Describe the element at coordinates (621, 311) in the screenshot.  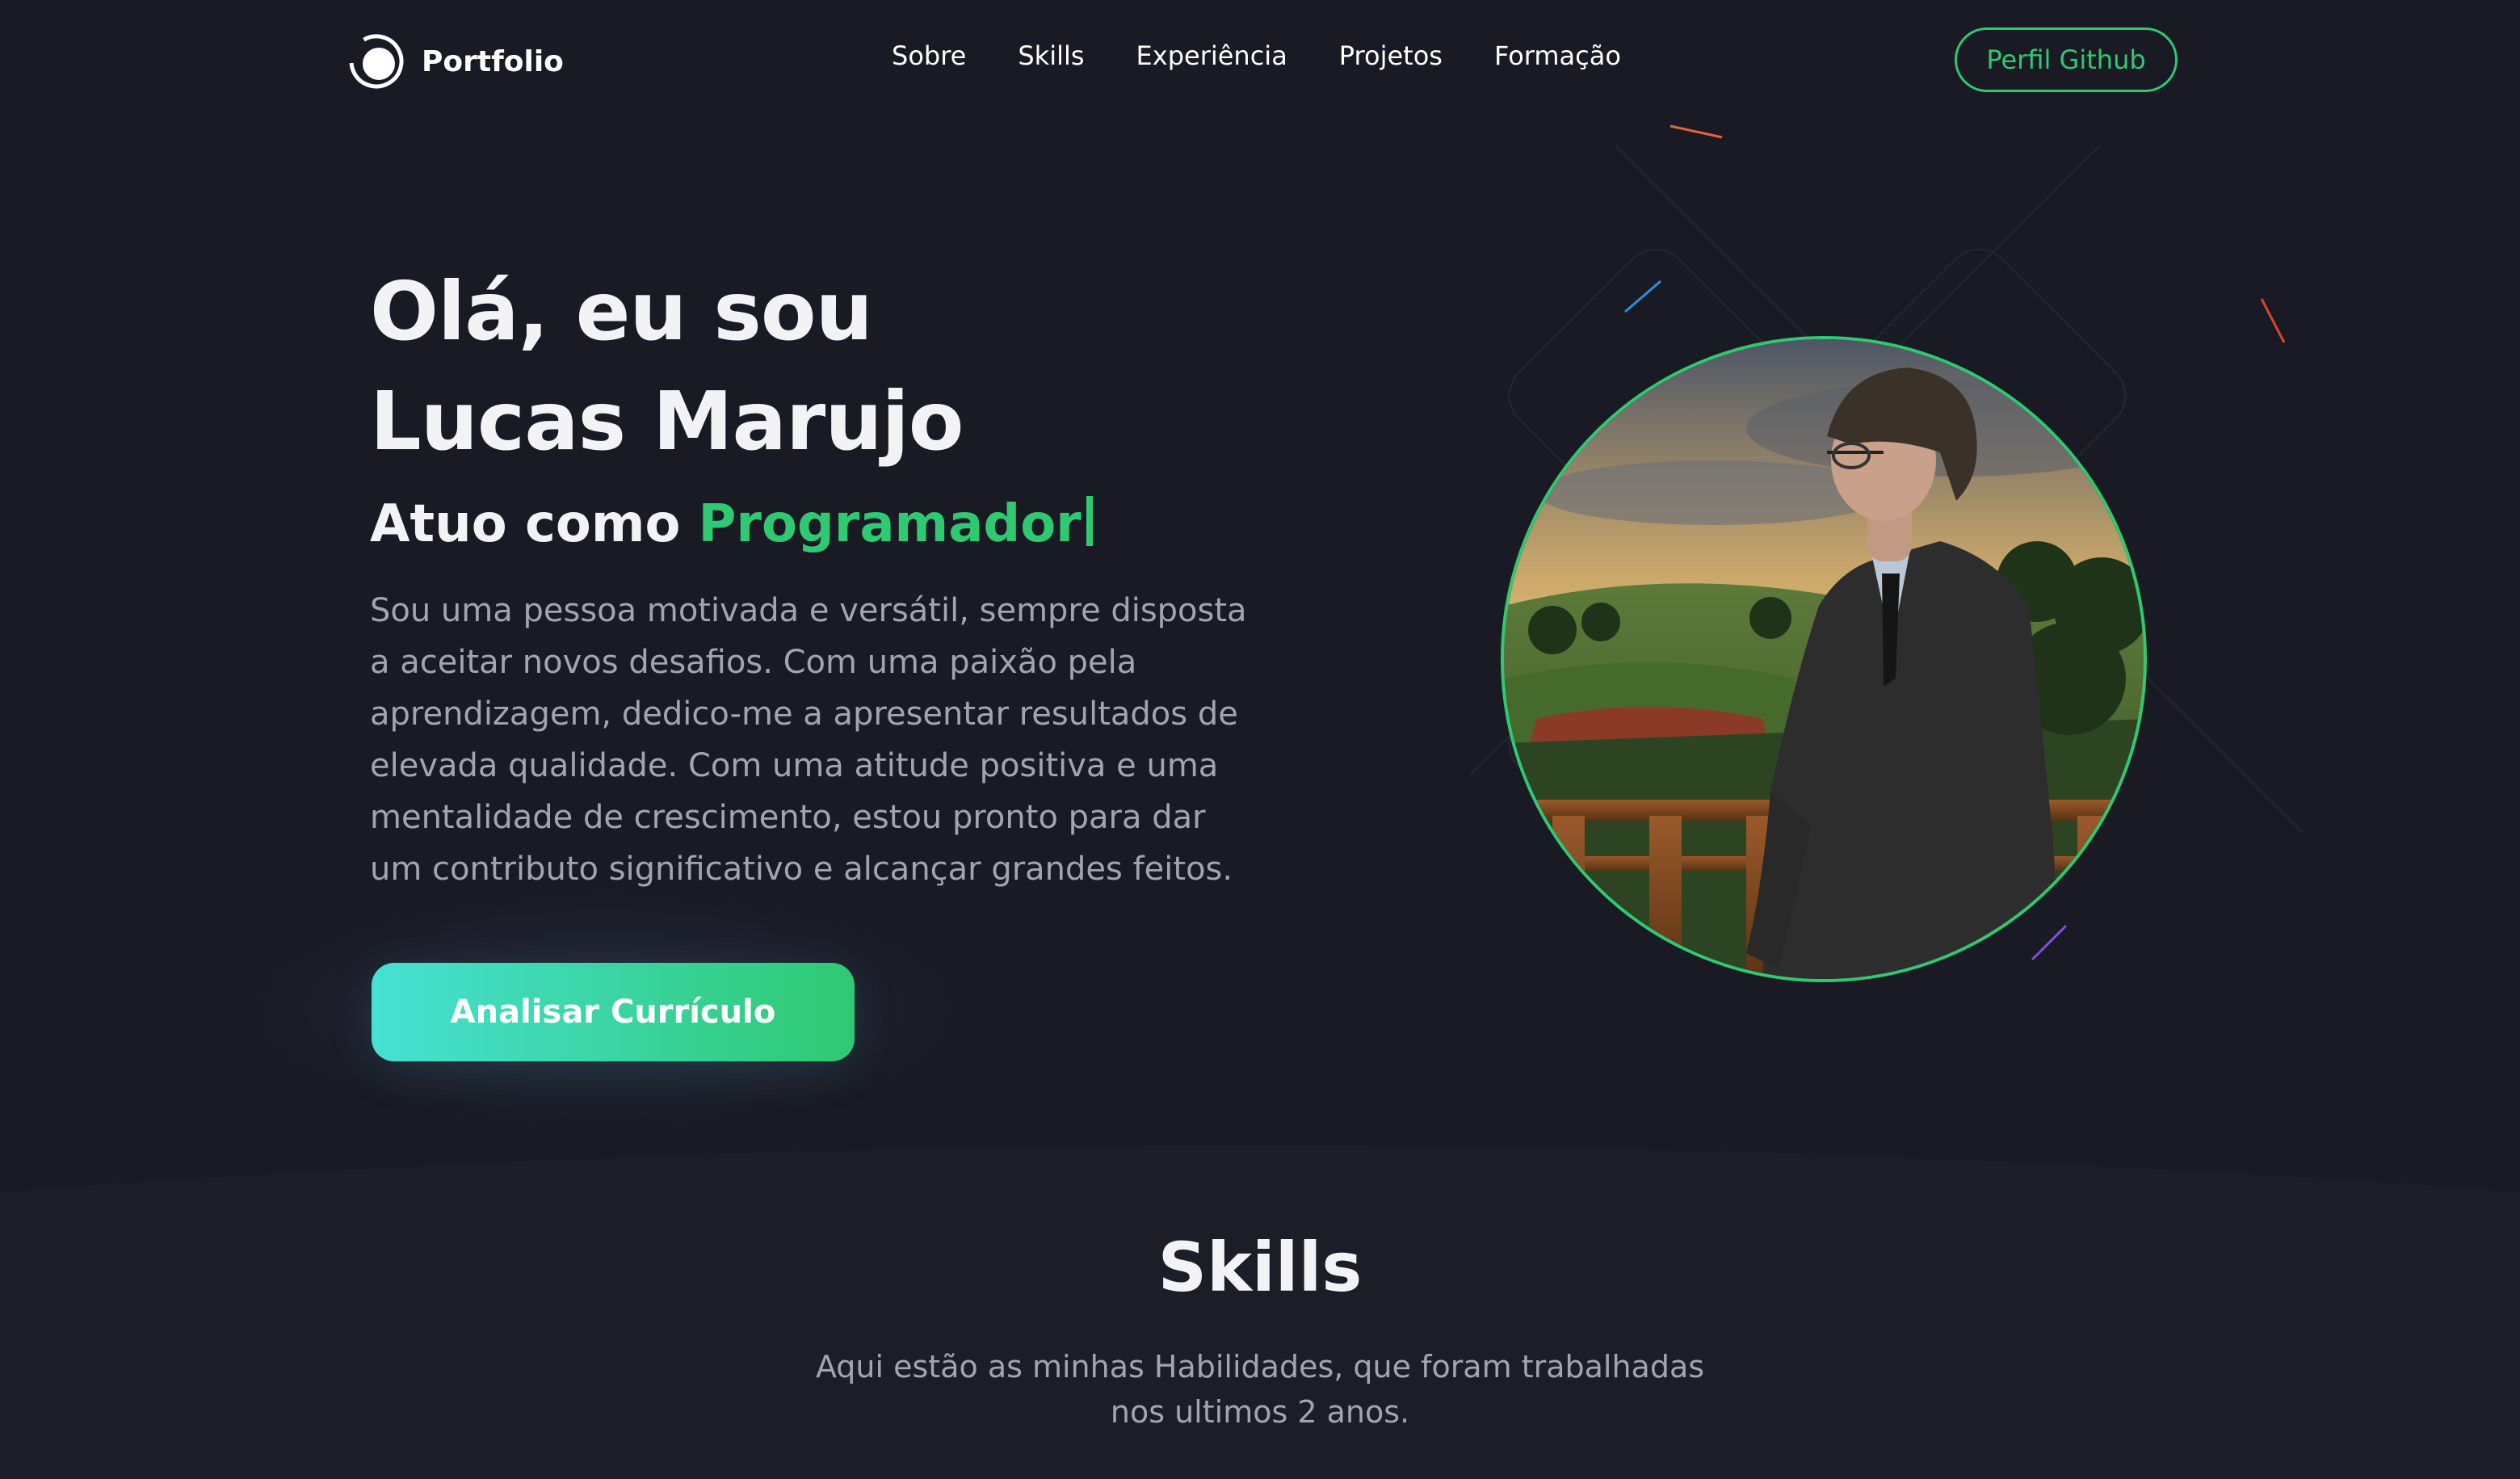
I see `hero-heading-line-1: Olá, eu sou` at that location.